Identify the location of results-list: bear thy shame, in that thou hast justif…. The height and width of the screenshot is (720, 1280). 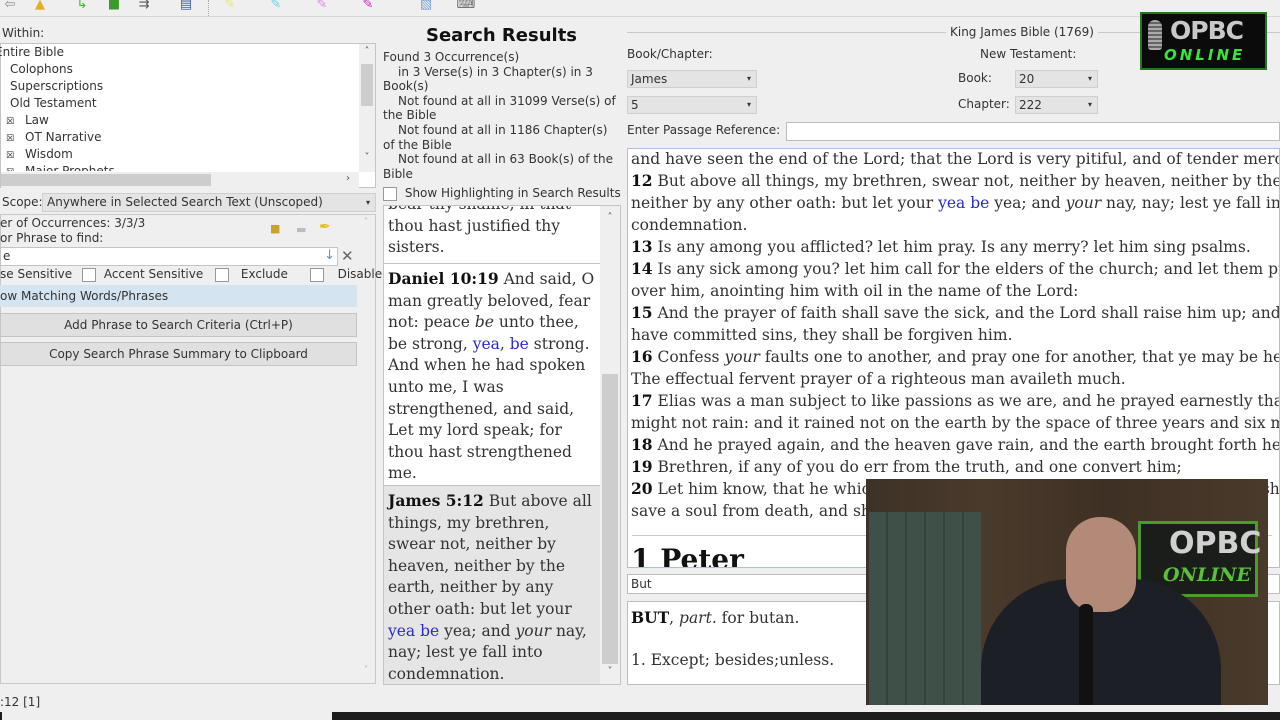
(502, 445).